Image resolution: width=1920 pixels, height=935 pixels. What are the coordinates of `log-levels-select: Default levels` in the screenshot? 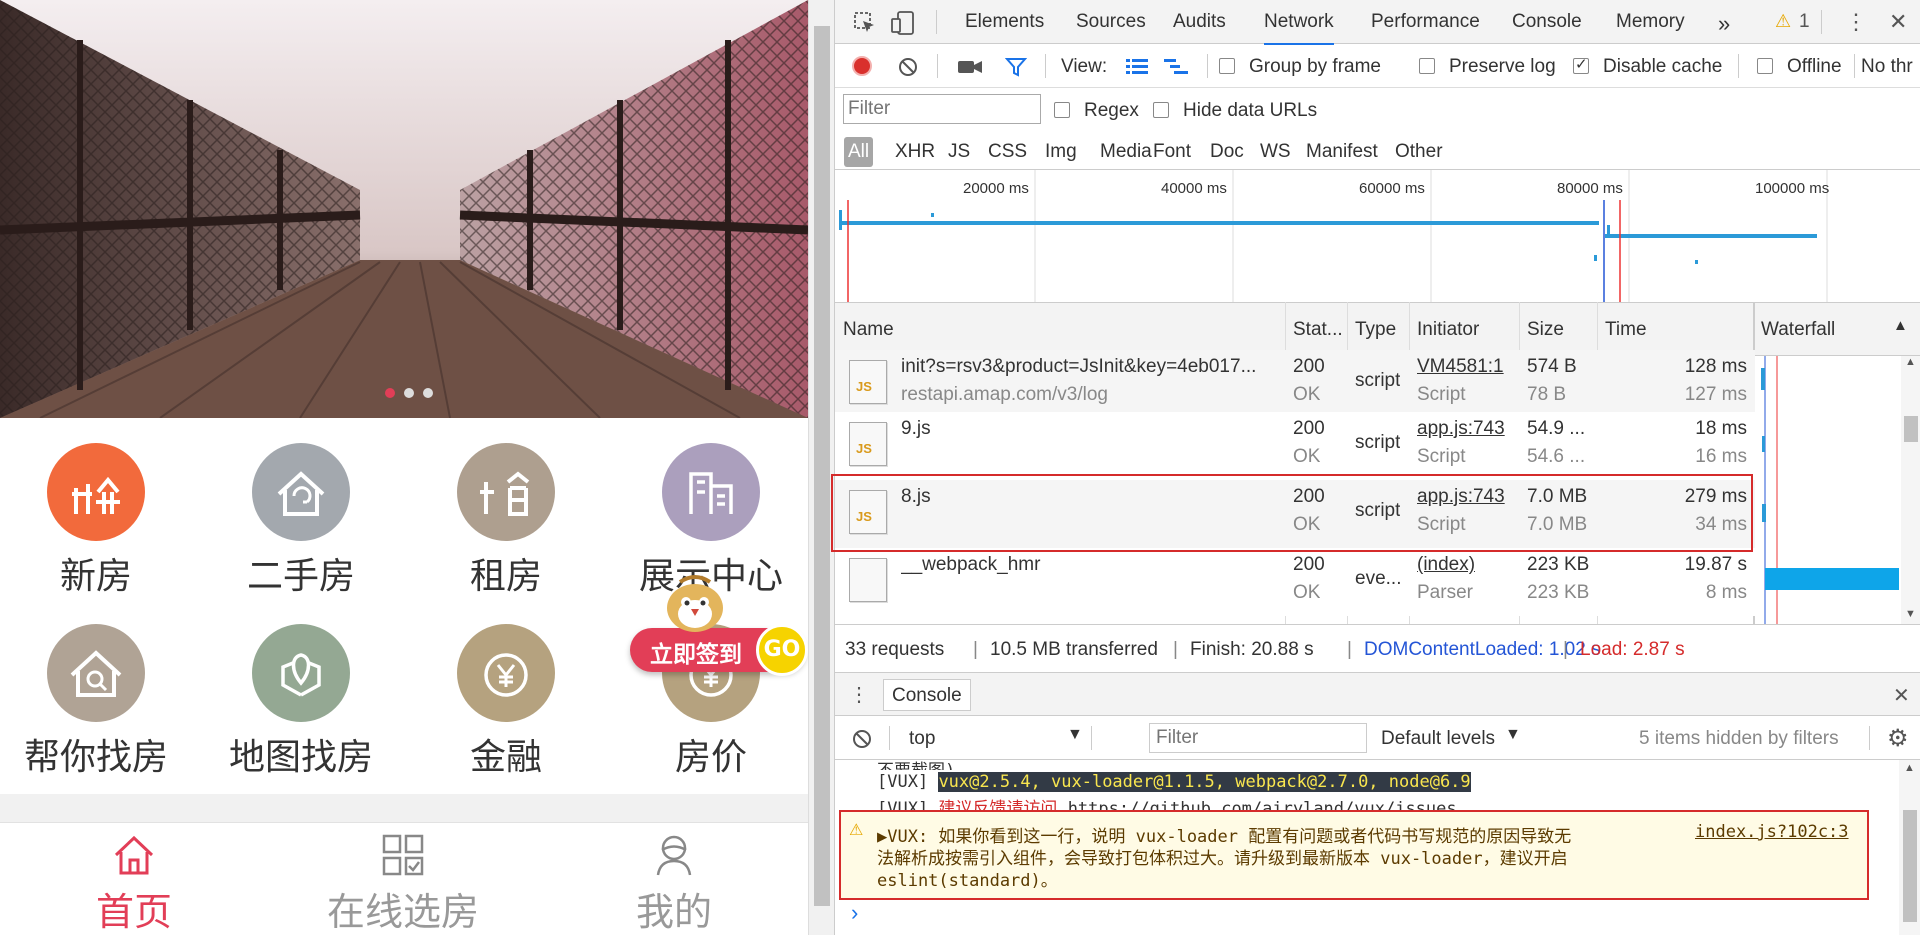 It's located at (1438, 739).